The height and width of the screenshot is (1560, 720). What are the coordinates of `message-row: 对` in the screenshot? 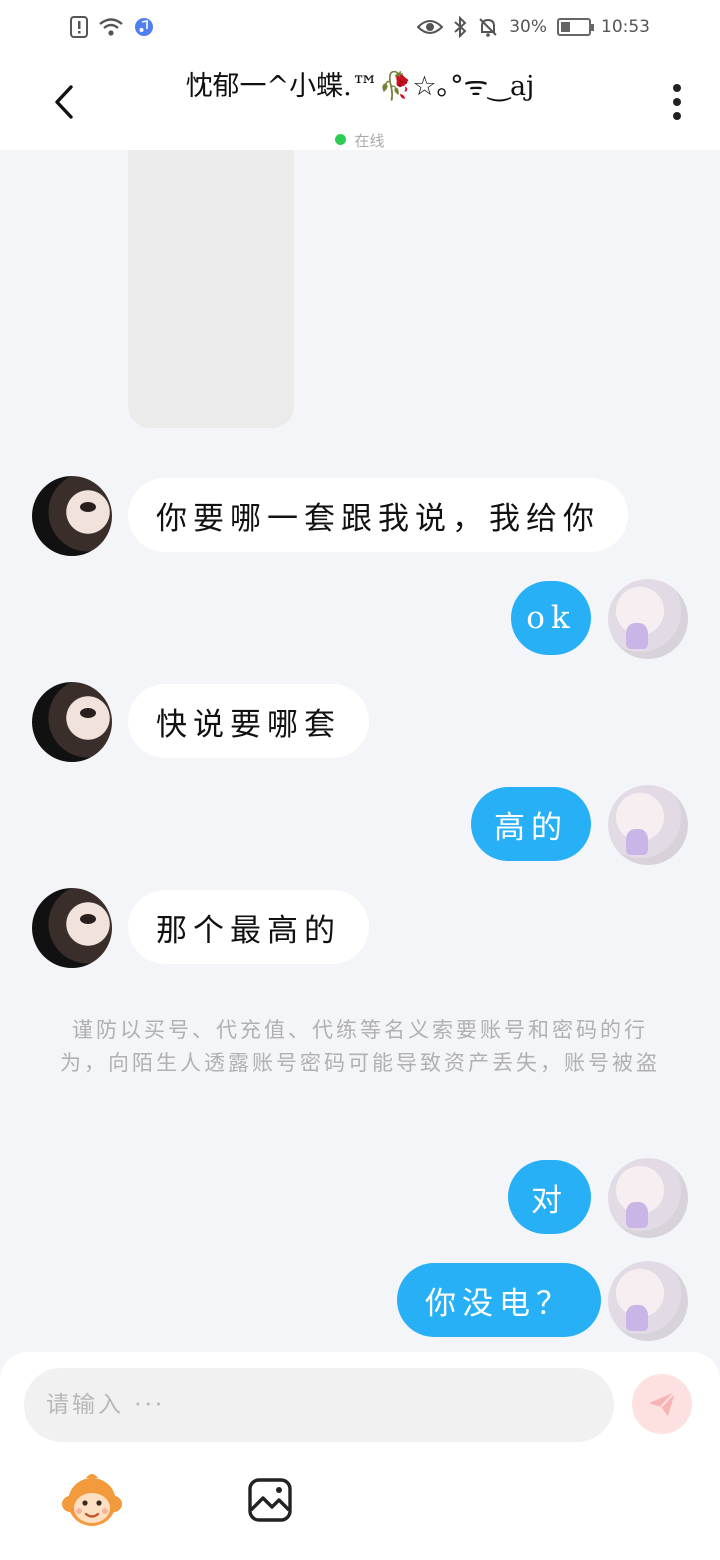 It's located at (360, 1198).